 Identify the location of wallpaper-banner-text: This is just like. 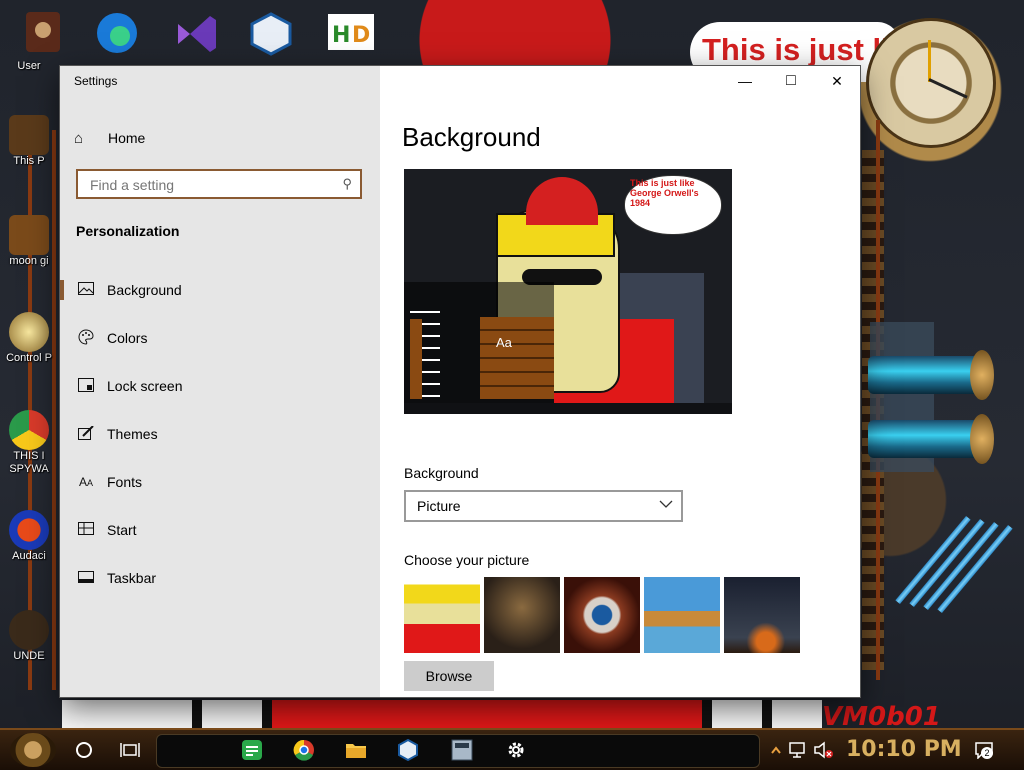
(797, 49).